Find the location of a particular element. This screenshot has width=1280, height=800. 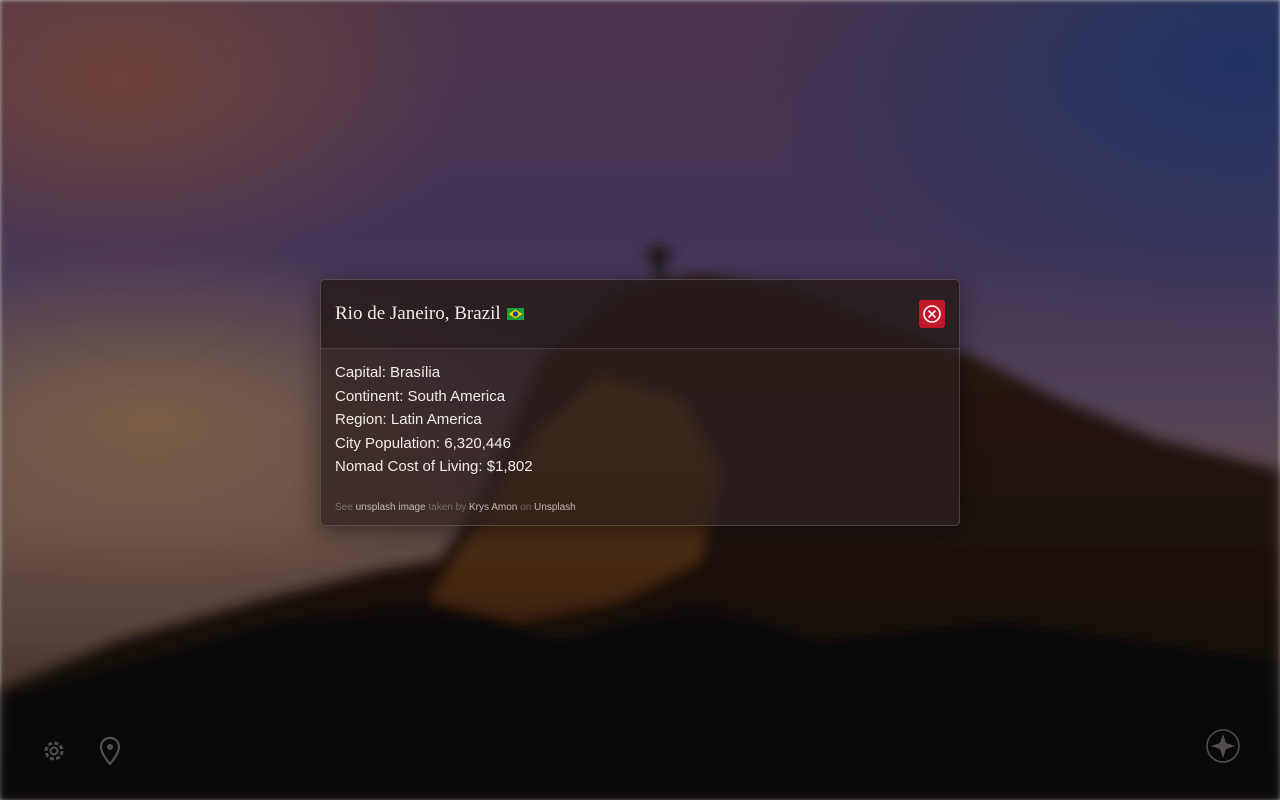

map-pin-icon is located at coordinates (110, 751).